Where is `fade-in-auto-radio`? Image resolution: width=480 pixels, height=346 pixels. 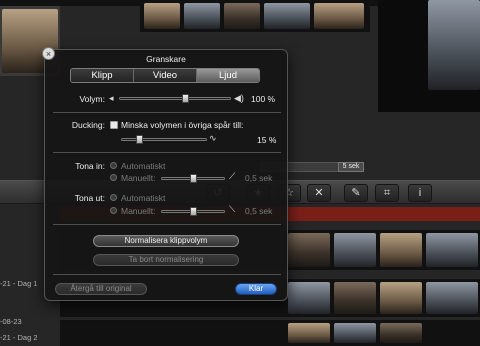 fade-in-auto-radio is located at coordinates (113, 165).